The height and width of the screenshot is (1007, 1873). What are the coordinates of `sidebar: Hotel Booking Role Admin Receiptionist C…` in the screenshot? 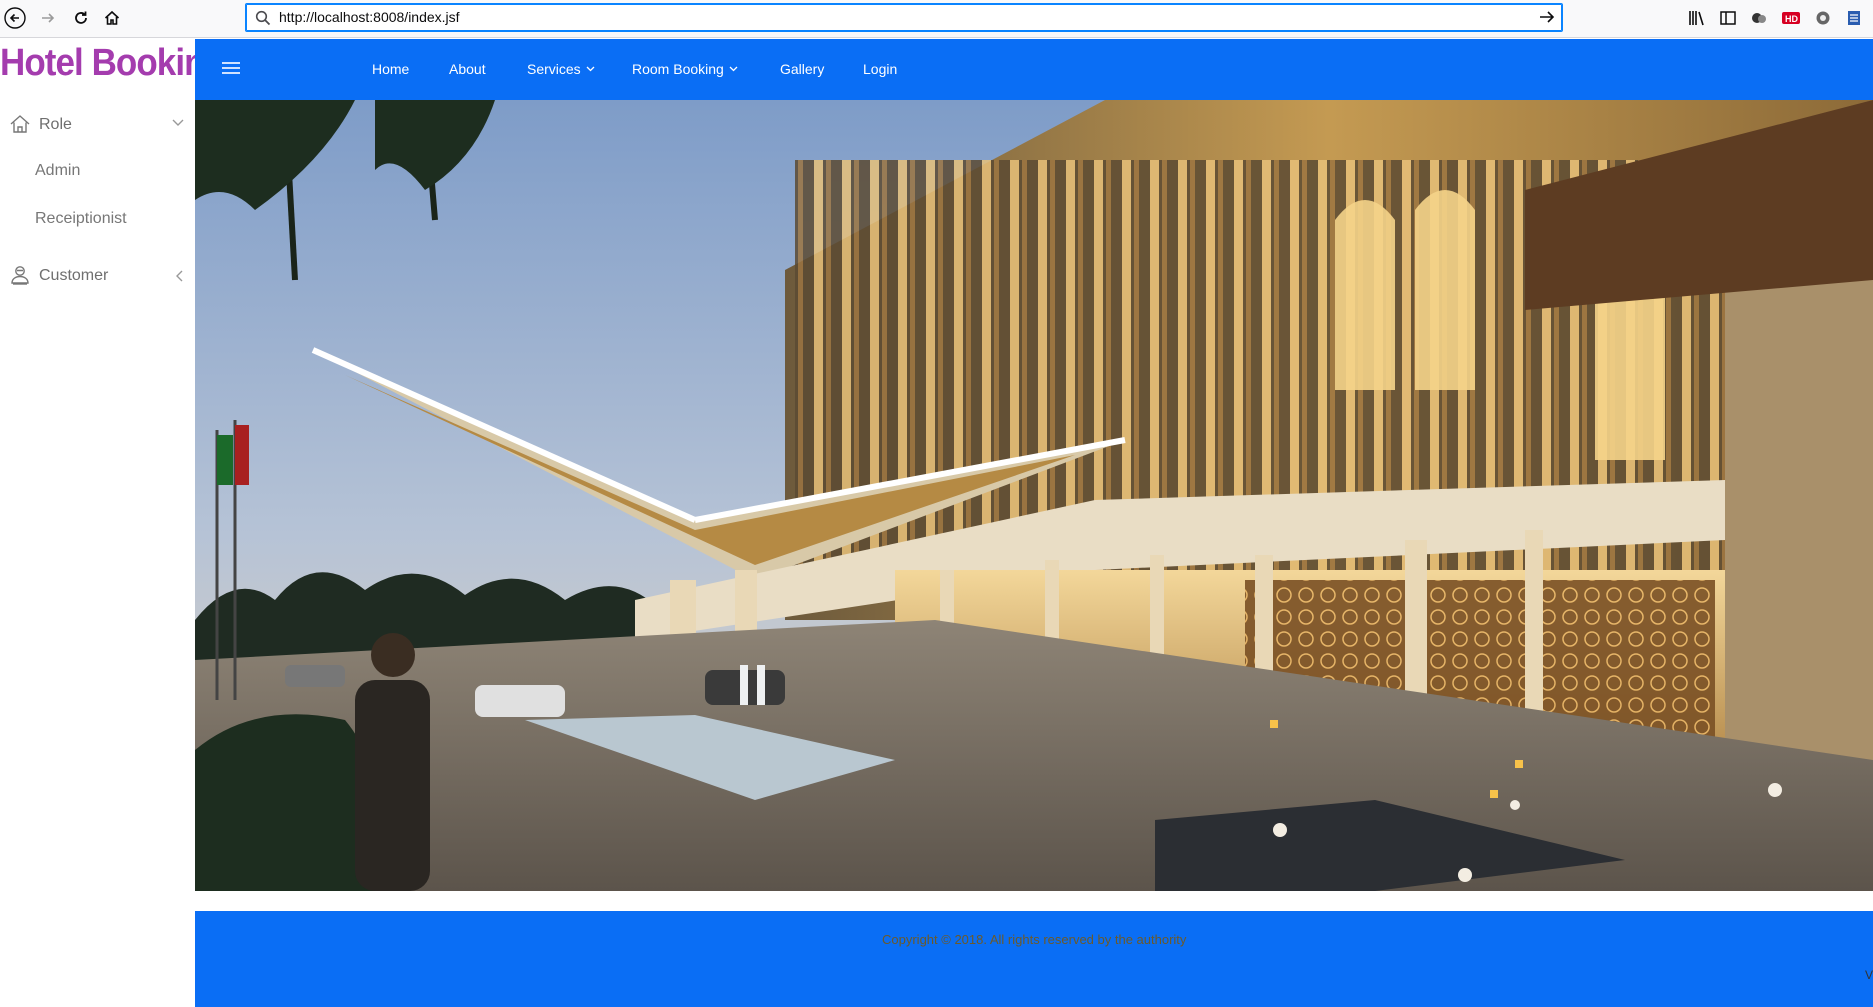 It's located at (113, 522).